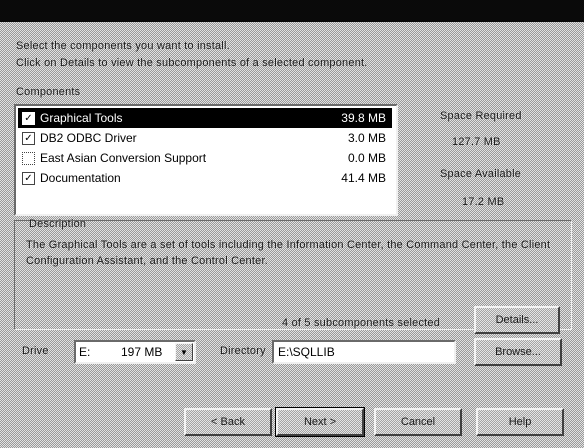 The image size is (584, 448). I want to click on cancel-button: Cancel, so click(418, 422).